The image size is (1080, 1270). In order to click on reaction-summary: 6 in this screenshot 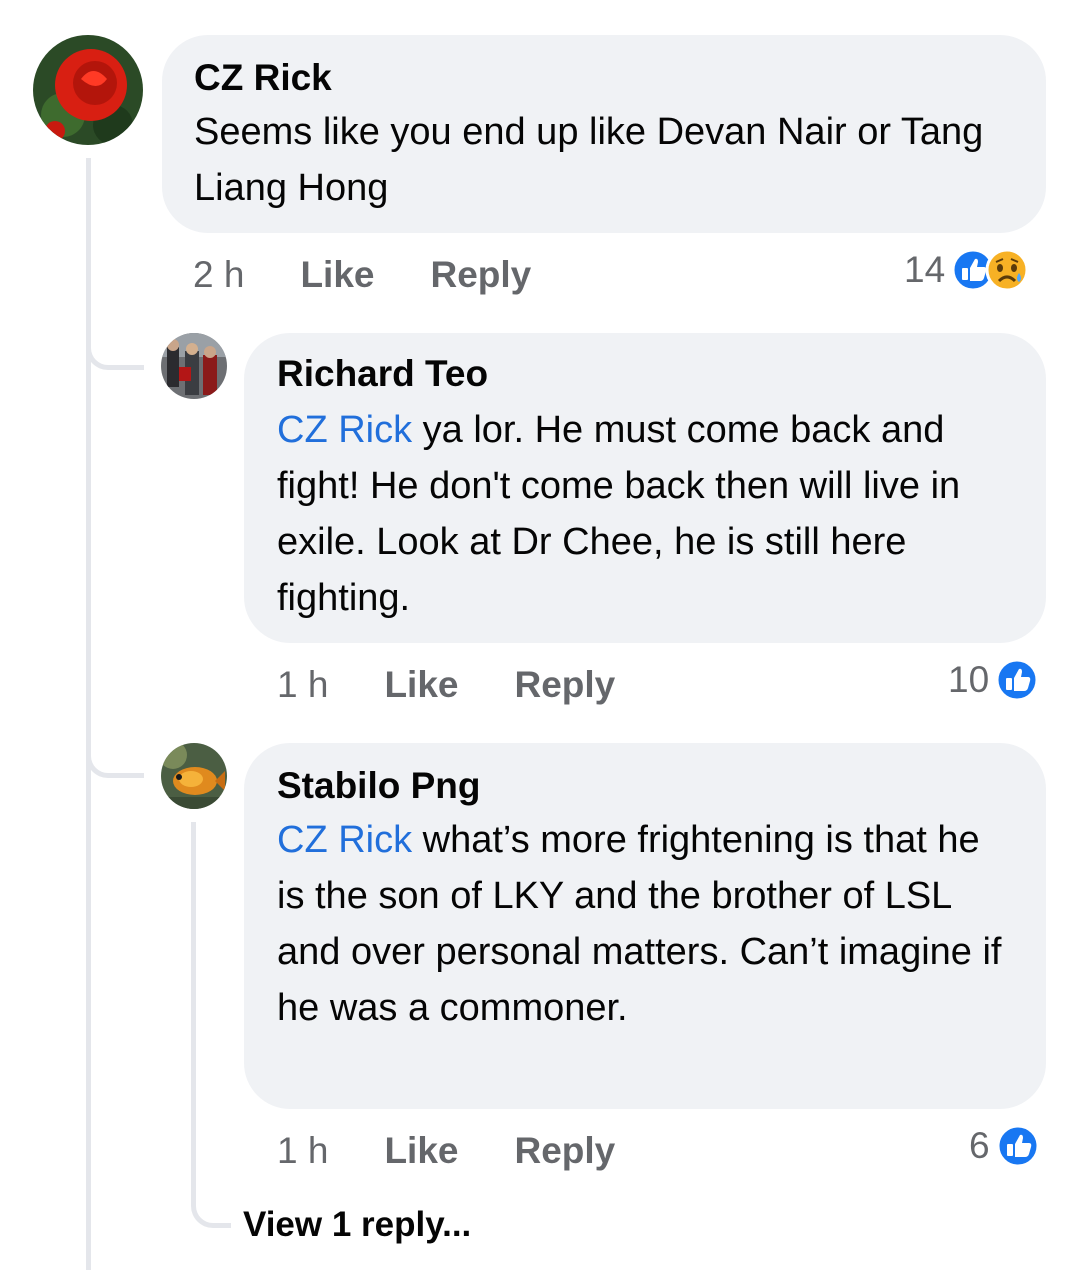, I will do `click(1004, 1146)`.